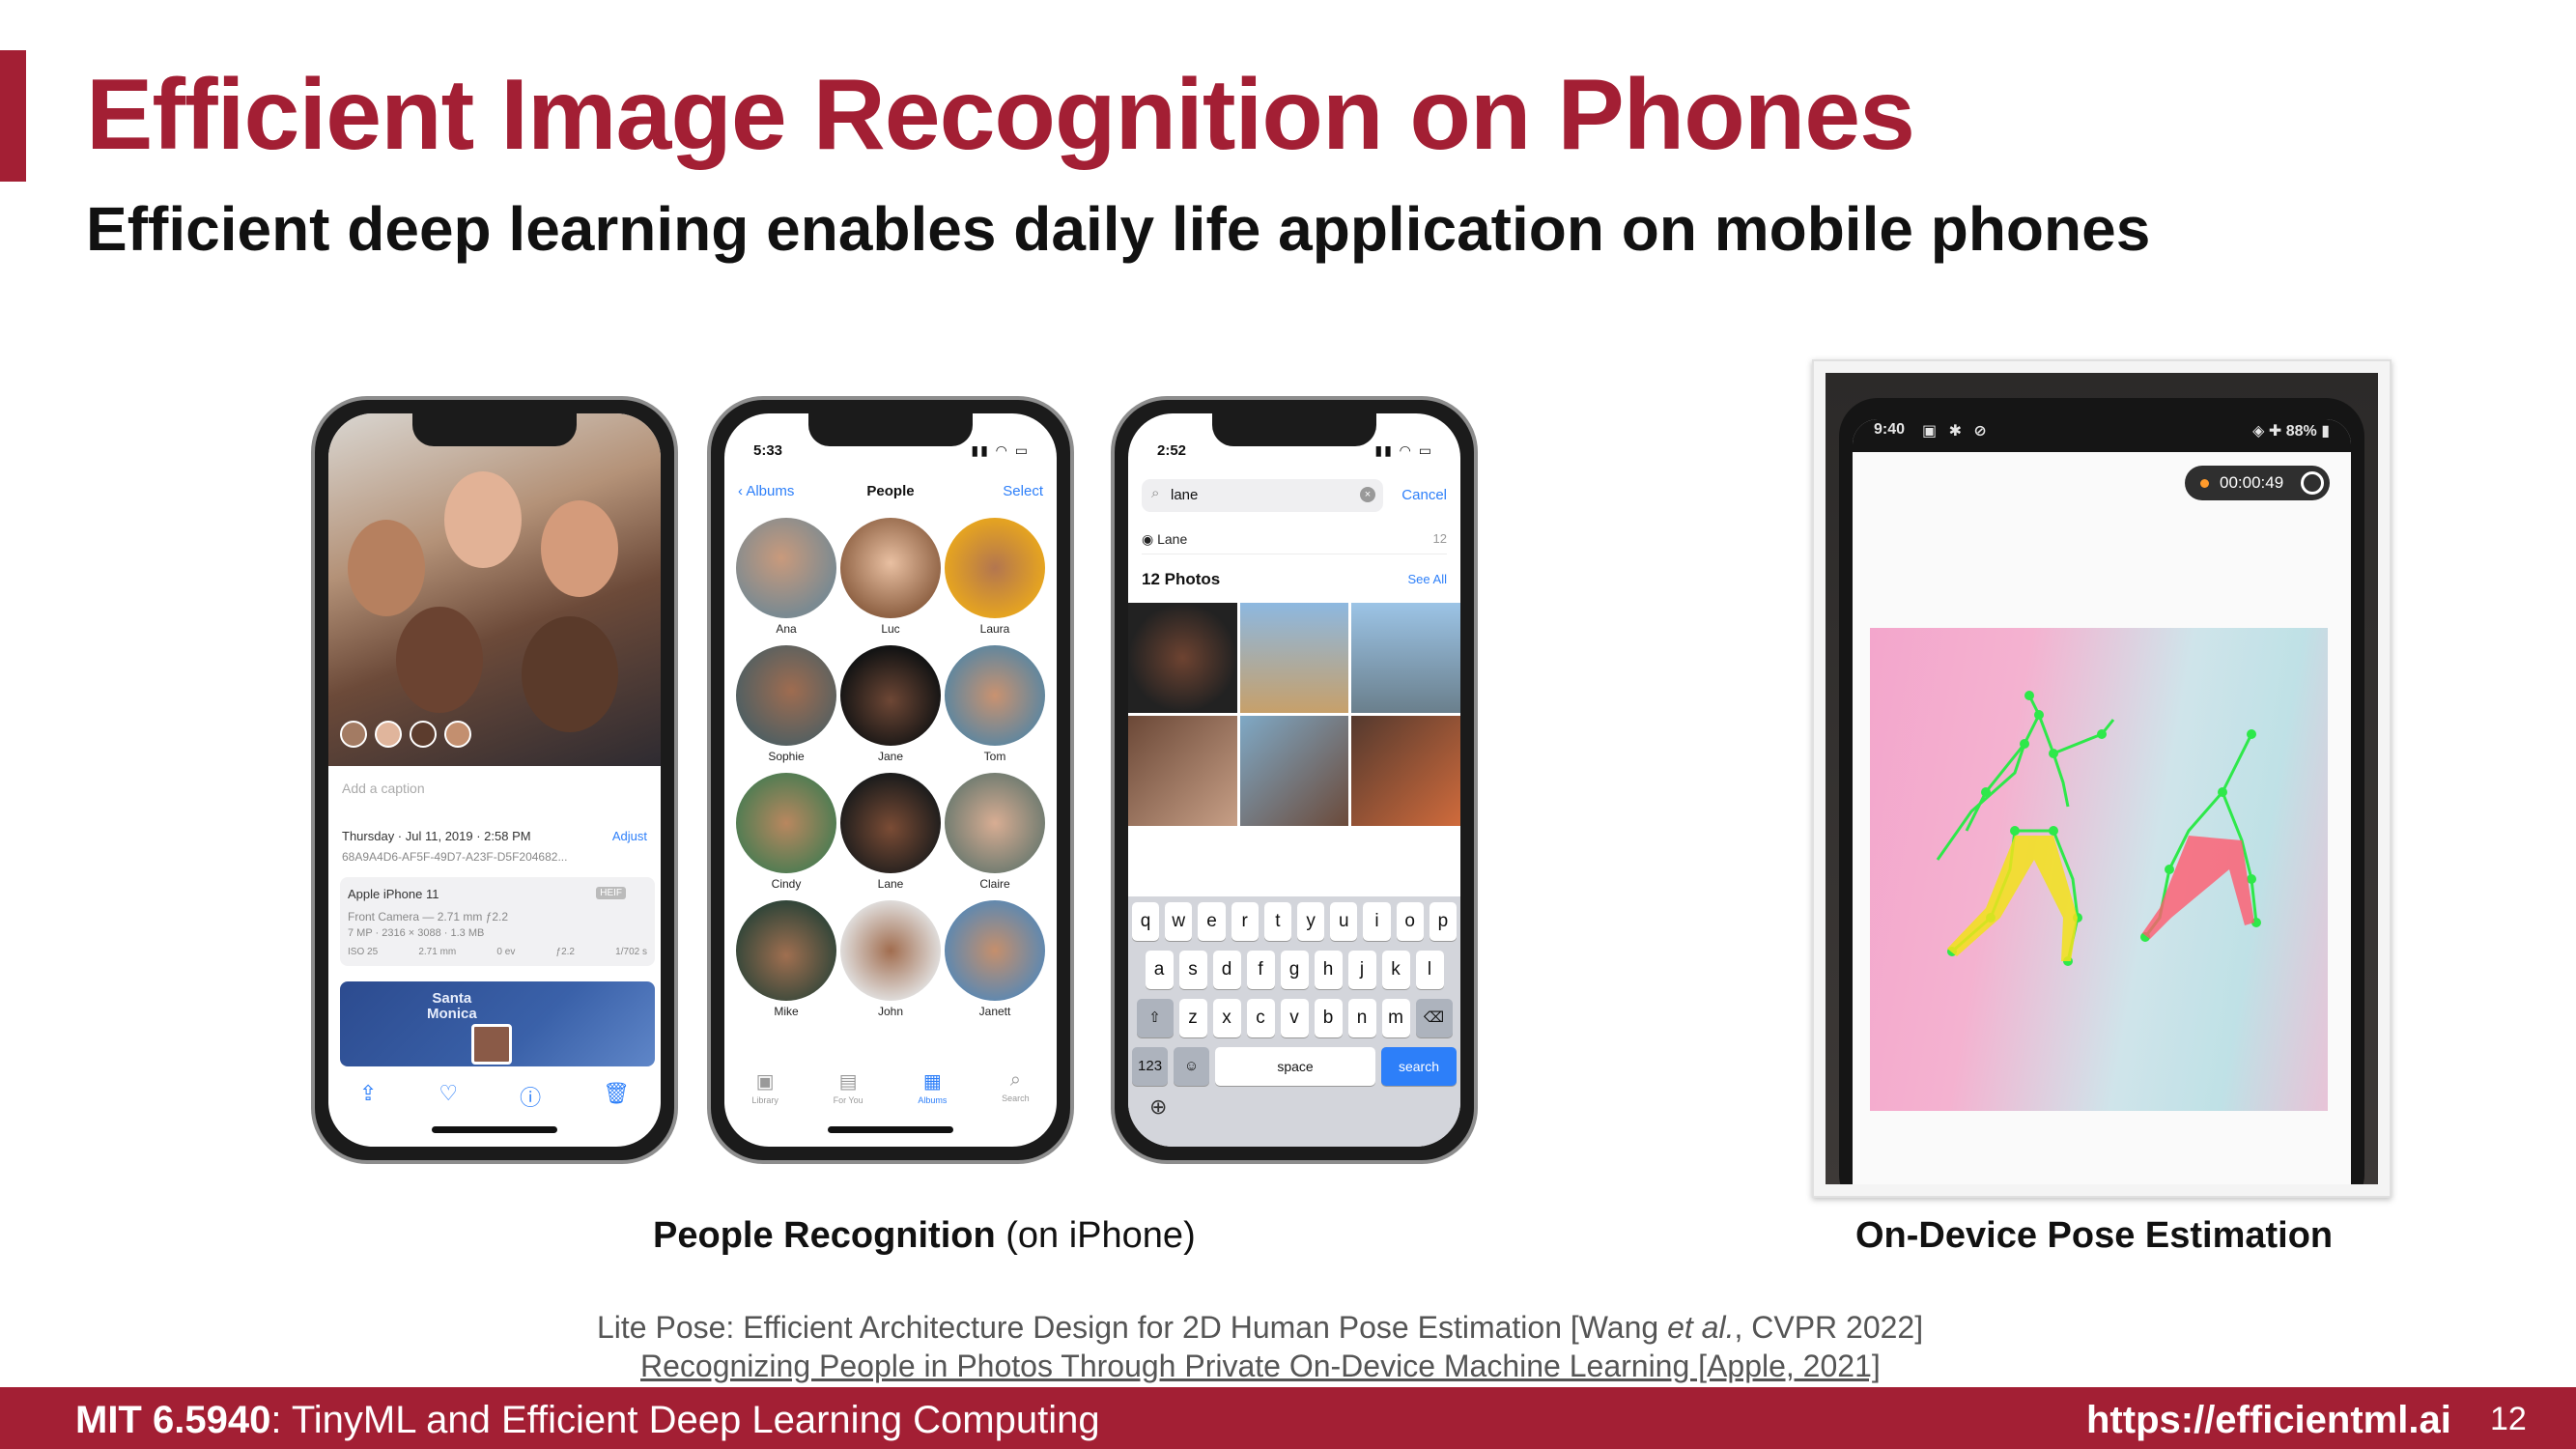 The width and height of the screenshot is (2576, 1449). I want to click on photo-date: Thursday · Jul 11, 2019 · 2:58 PM, so click(436, 836).